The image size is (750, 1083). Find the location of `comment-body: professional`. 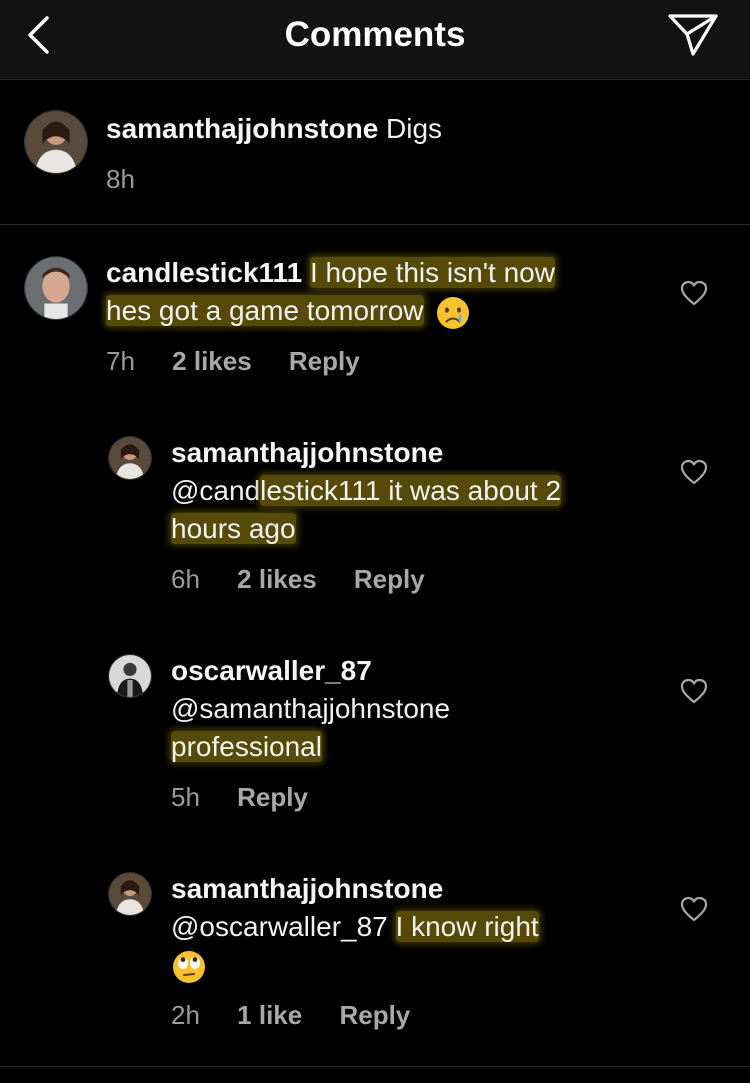

comment-body: professional is located at coordinates (246, 746).